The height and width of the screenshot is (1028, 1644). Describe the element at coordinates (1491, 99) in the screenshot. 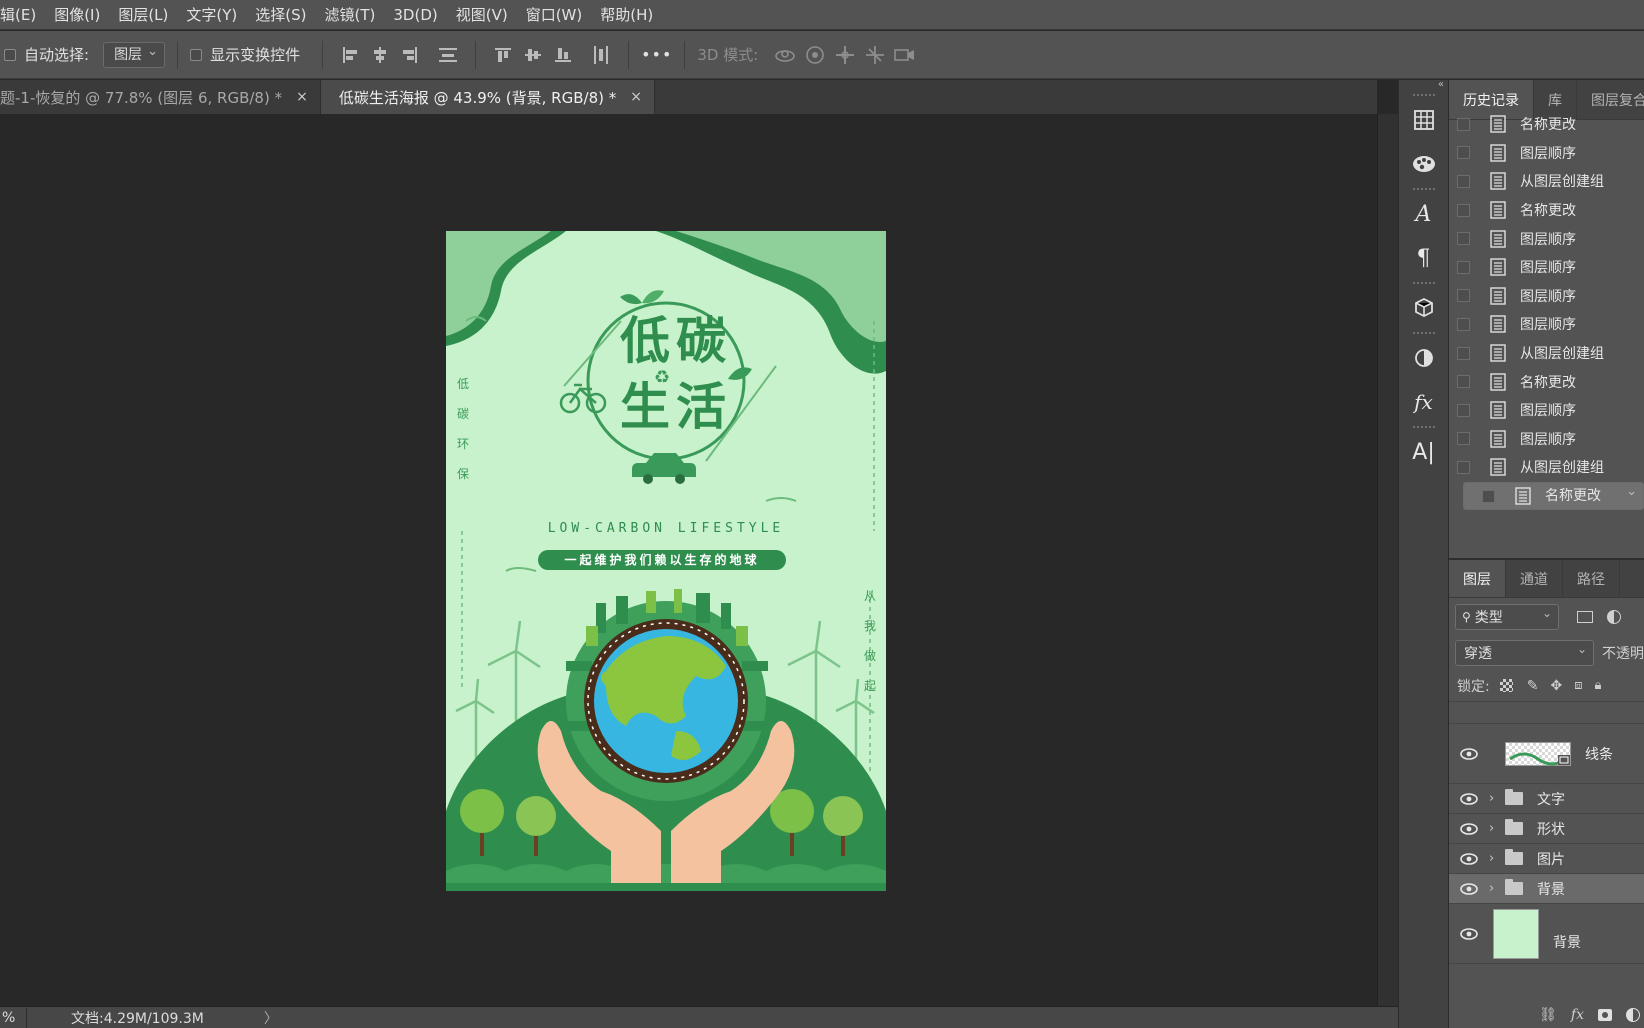

I see `tab-history: 历史记录` at that location.